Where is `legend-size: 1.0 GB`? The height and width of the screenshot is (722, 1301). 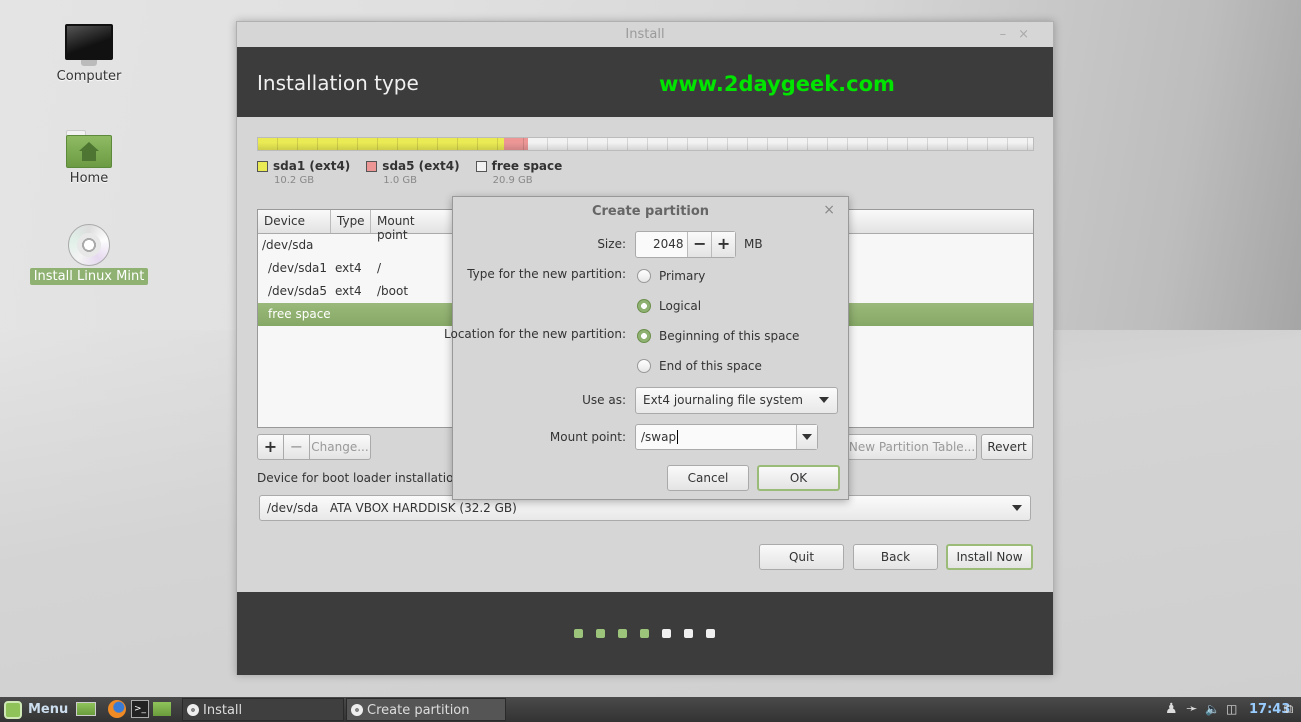 legend-size: 1.0 GB is located at coordinates (400, 180).